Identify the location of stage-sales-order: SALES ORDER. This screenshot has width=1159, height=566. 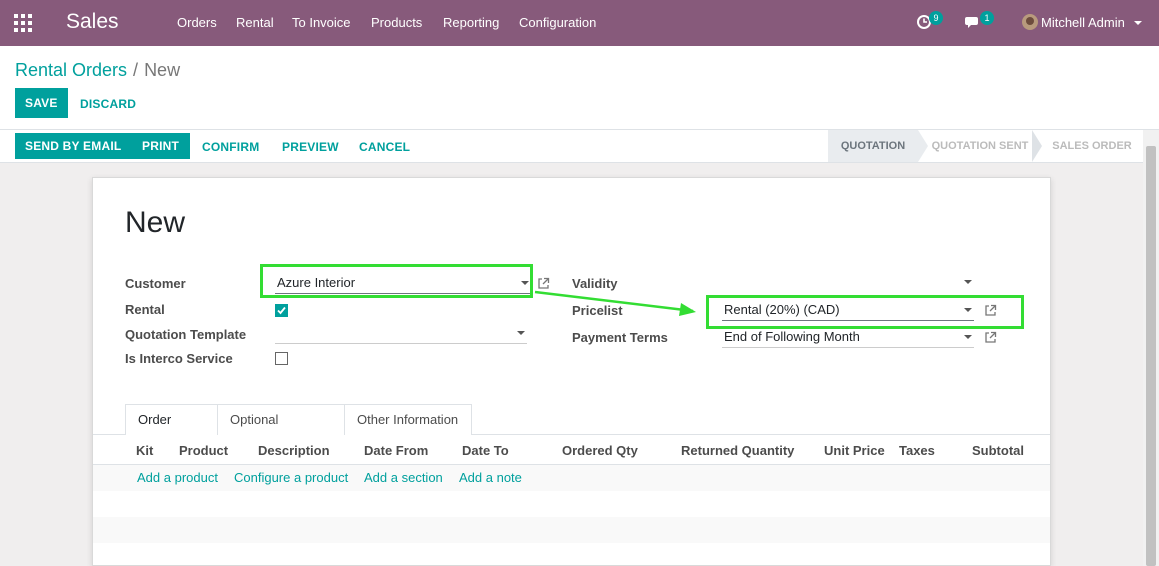
(1092, 146).